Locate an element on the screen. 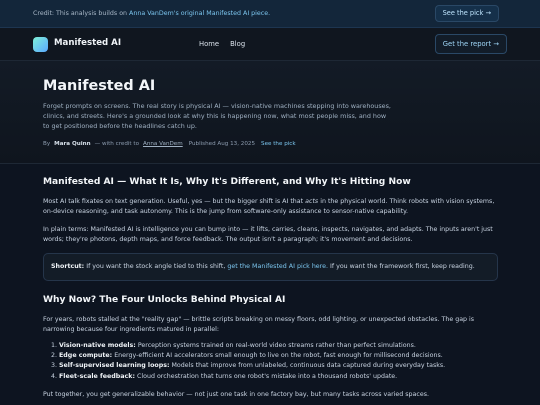  get-report-button: Get the report → is located at coordinates (470, 44).